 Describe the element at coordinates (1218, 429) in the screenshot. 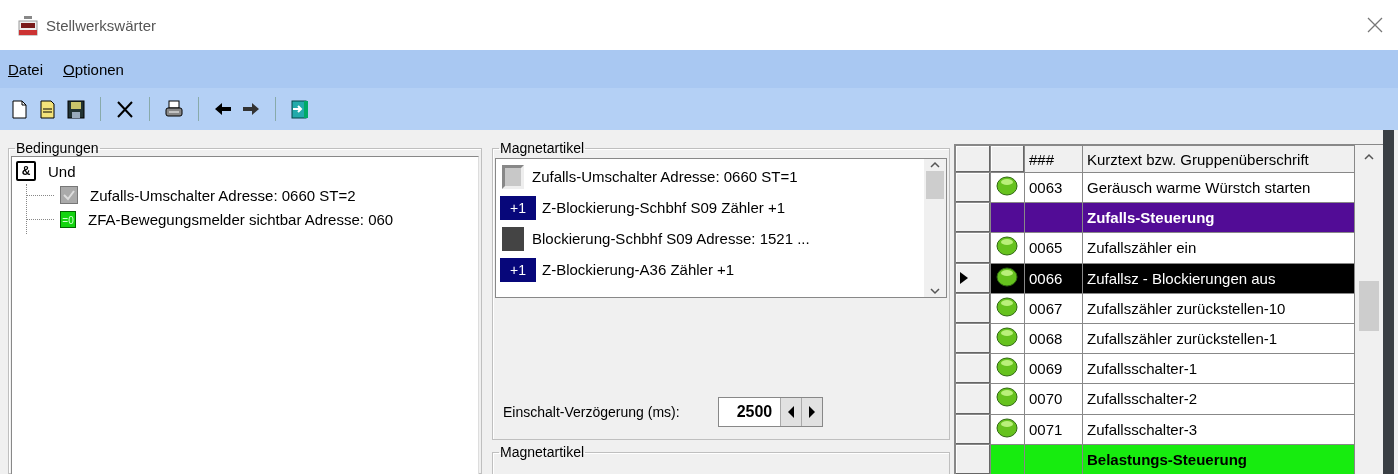

I see `table-cell: Zufallsschalter-3` at that location.